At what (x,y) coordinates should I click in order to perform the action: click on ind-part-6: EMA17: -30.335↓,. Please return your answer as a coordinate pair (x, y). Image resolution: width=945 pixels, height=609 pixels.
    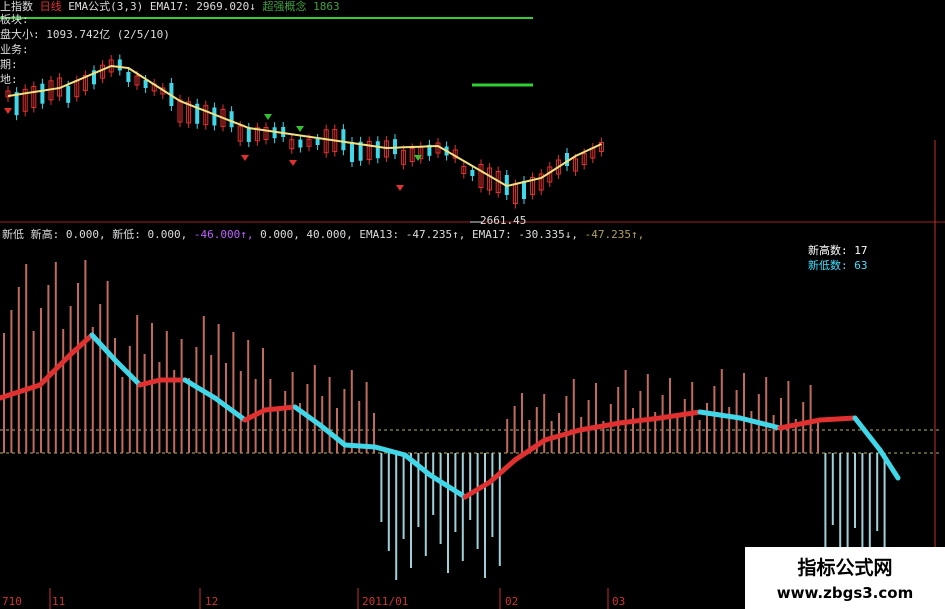
    Looking at the image, I should click on (521, 234).